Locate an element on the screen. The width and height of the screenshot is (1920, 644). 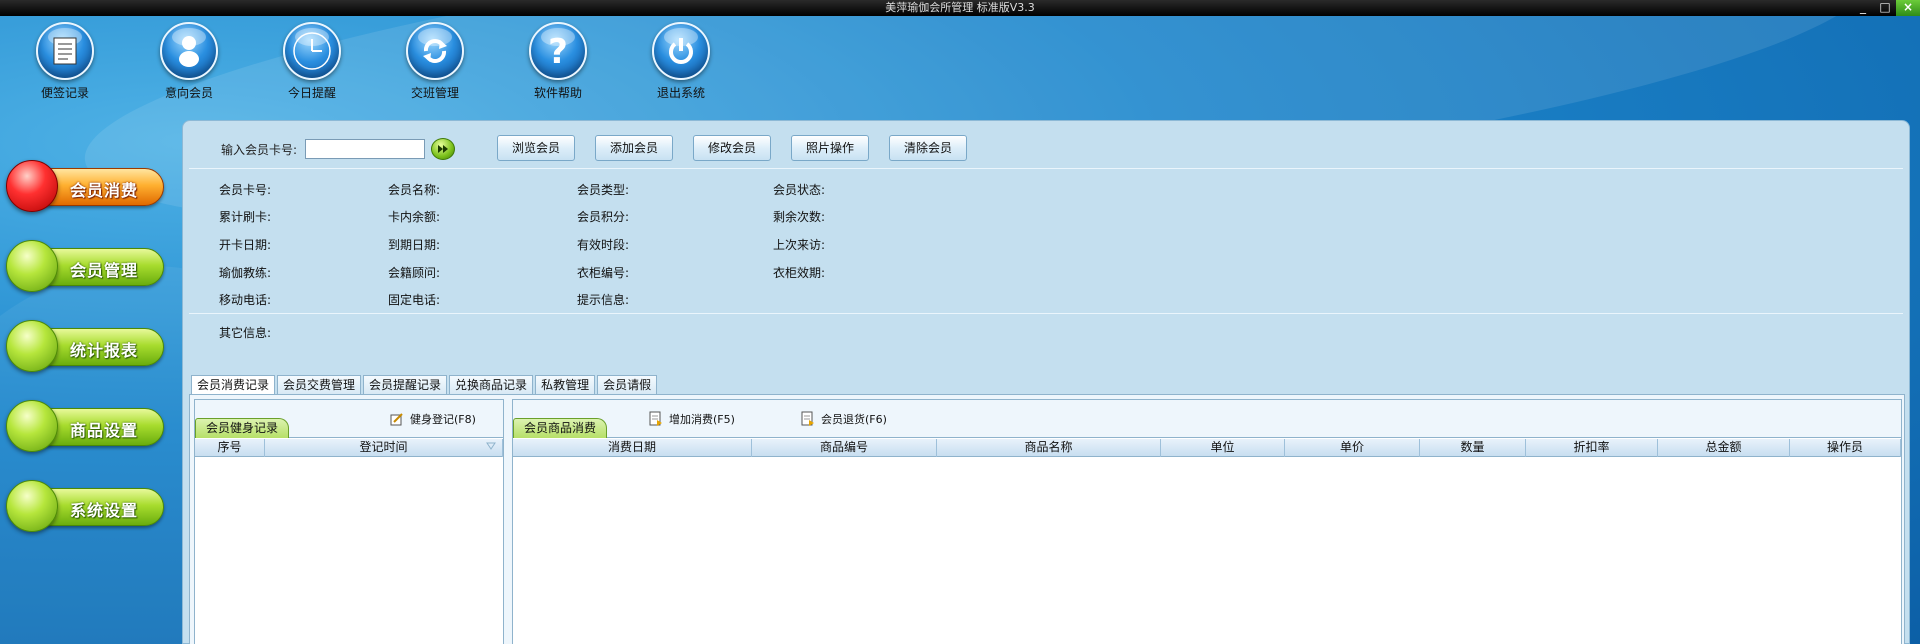
field-points: 会员积分: is located at coordinates (603, 217).